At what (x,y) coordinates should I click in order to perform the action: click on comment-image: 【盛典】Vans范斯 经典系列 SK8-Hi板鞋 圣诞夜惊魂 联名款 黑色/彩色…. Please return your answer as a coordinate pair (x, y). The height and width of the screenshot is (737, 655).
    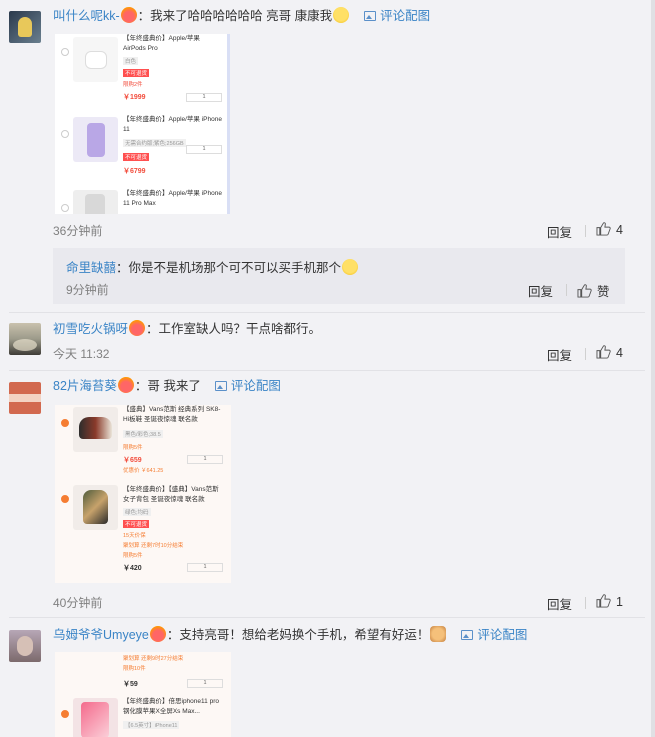
    Looking at the image, I should click on (143, 494).